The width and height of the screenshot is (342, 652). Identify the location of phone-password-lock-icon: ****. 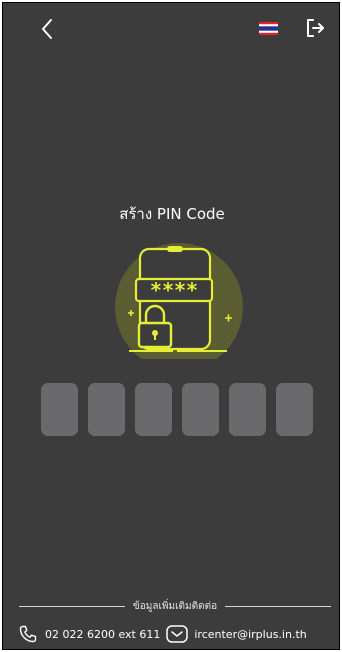
(179, 301).